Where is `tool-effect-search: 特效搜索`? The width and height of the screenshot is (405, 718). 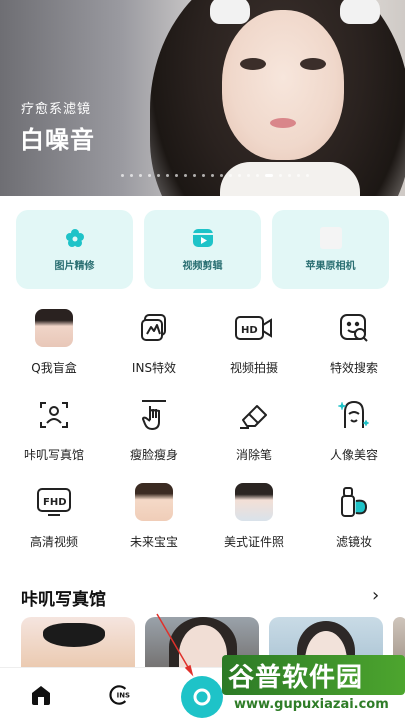
tool-effect-search: 特效搜索 is located at coordinates (354, 351).